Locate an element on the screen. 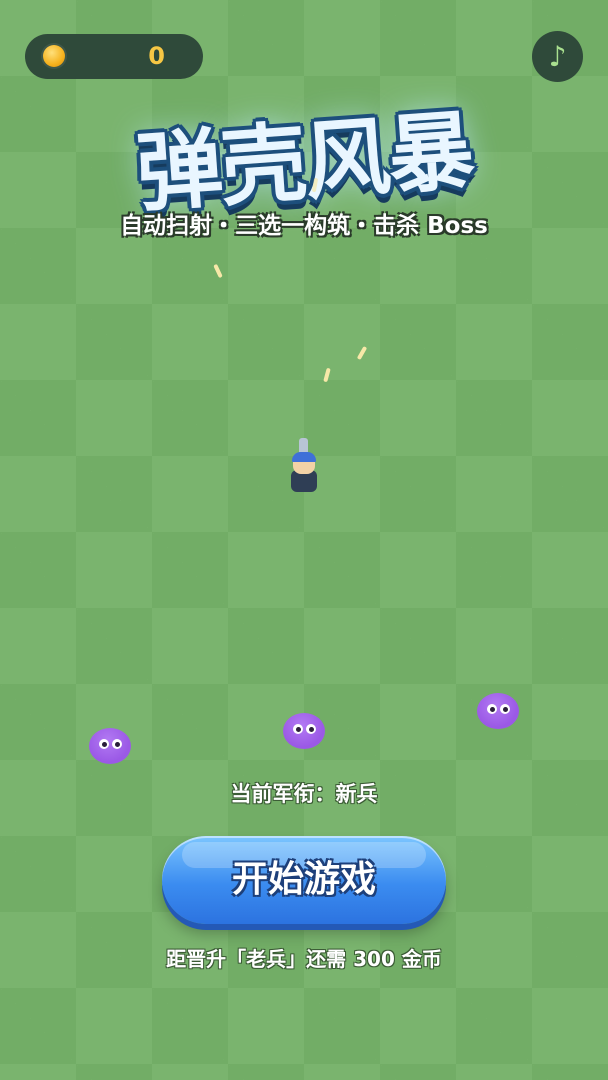  rank-label: 当前军衔： is located at coordinates (283, 794).